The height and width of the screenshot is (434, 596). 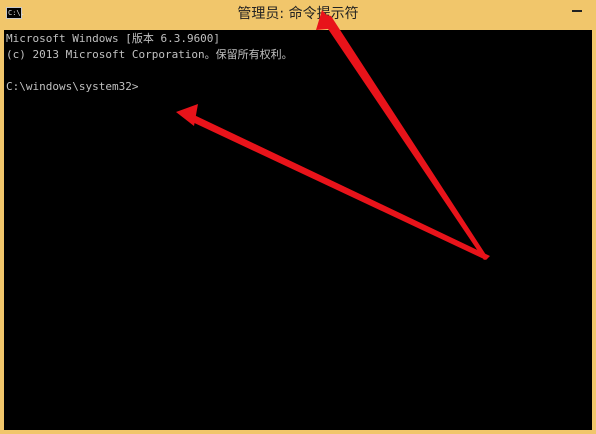 I want to click on window-title: 管理员: 命令提示符, so click(x=298, y=14).